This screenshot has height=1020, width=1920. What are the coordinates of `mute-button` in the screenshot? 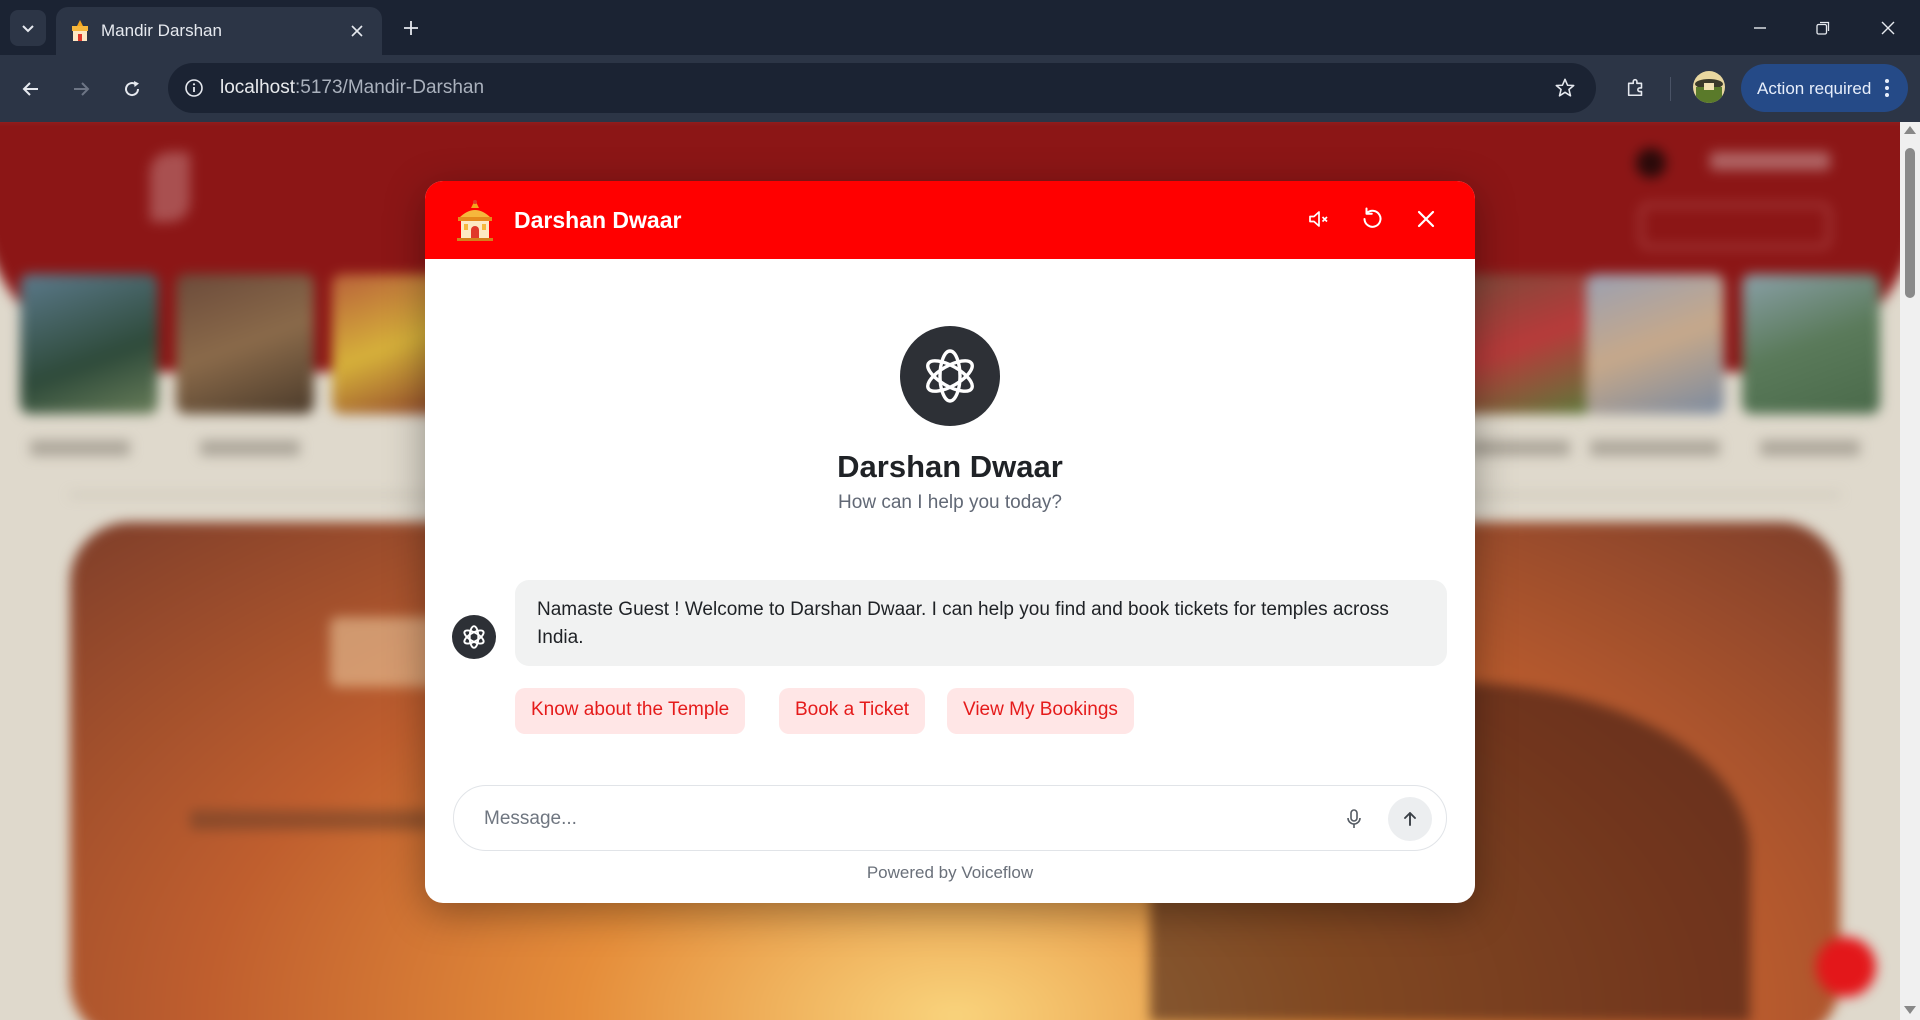 It's located at (1318, 219).